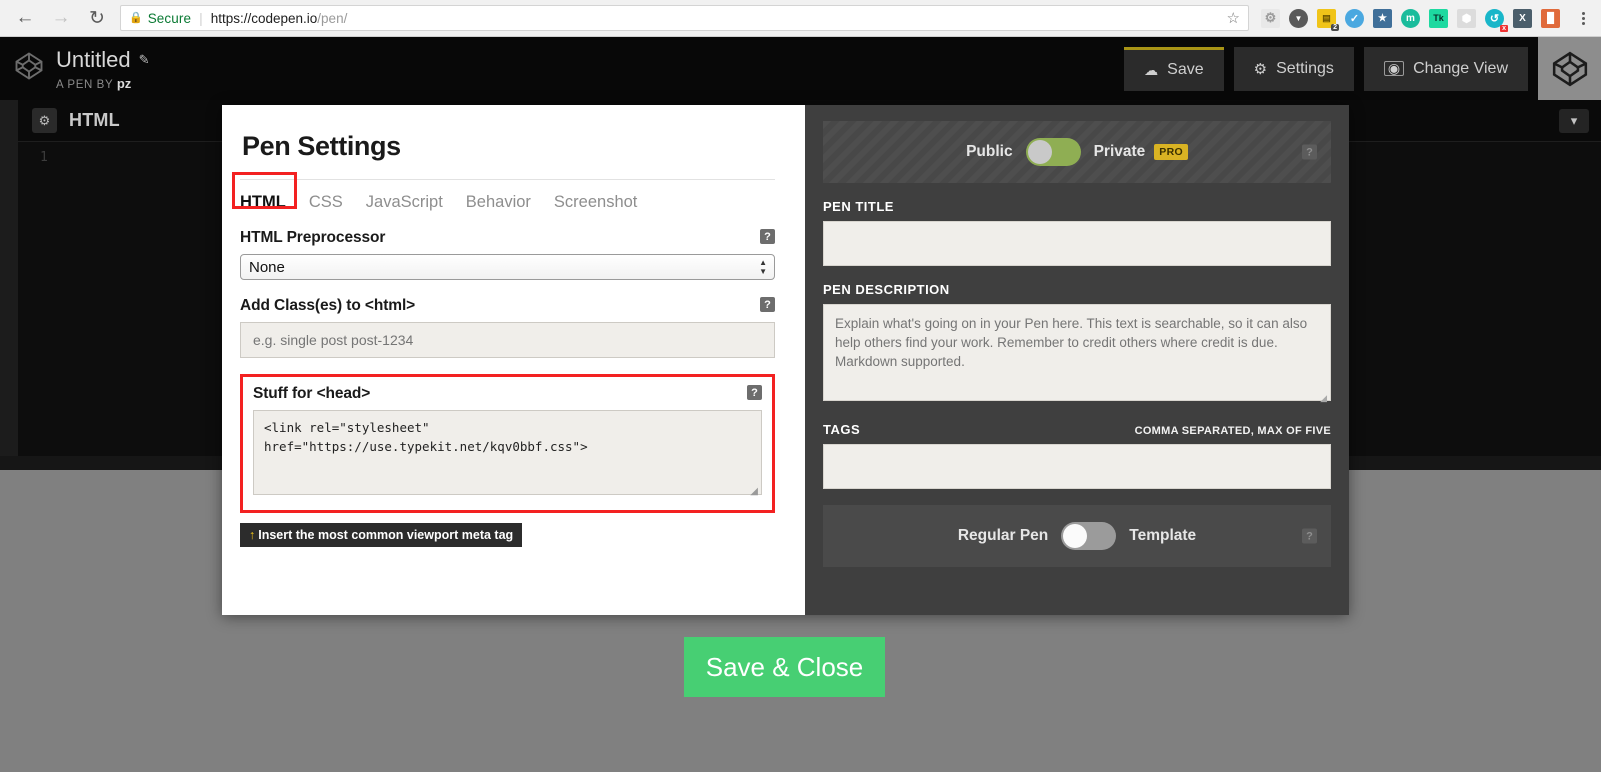 The height and width of the screenshot is (772, 1601). I want to click on preprocessor-value: None, so click(267, 267).